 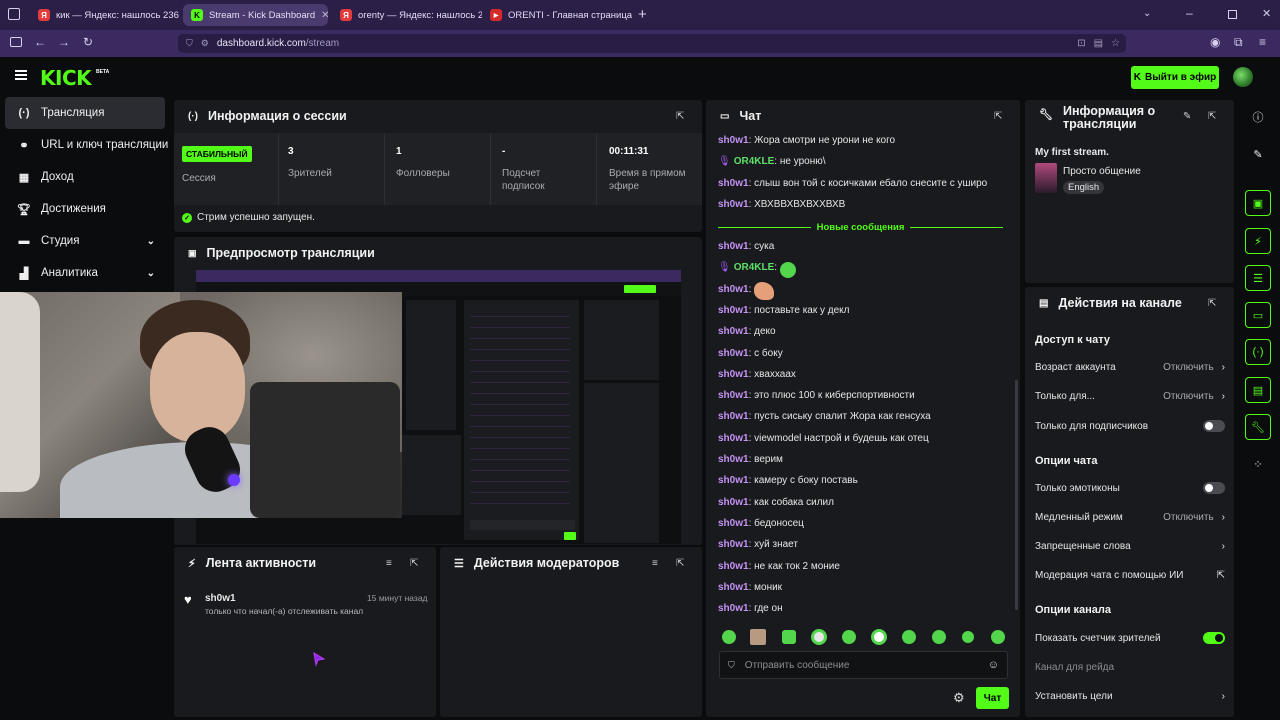 I want to click on browser-tab-yandex-orenty: Я orenty — Яндекс: нашлось 2 ты, so click(x=407, y=15).